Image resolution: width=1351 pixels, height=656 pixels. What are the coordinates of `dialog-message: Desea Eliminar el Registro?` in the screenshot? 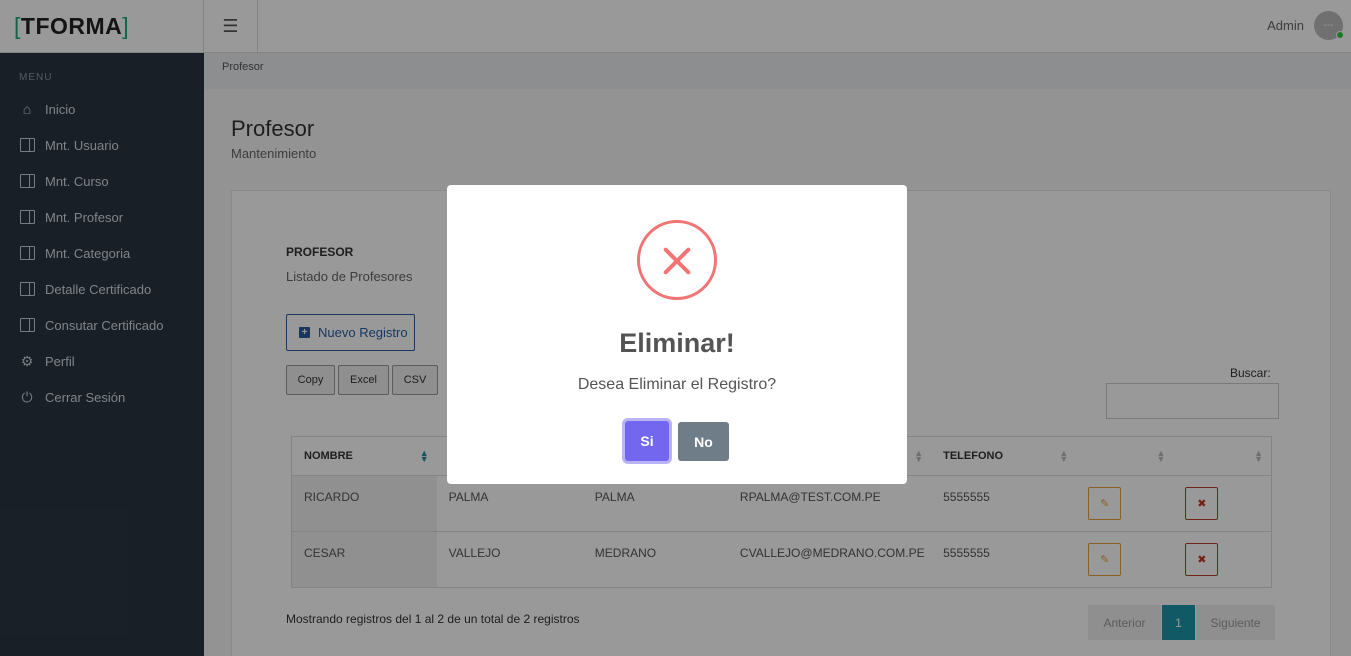 It's located at (677, 384).